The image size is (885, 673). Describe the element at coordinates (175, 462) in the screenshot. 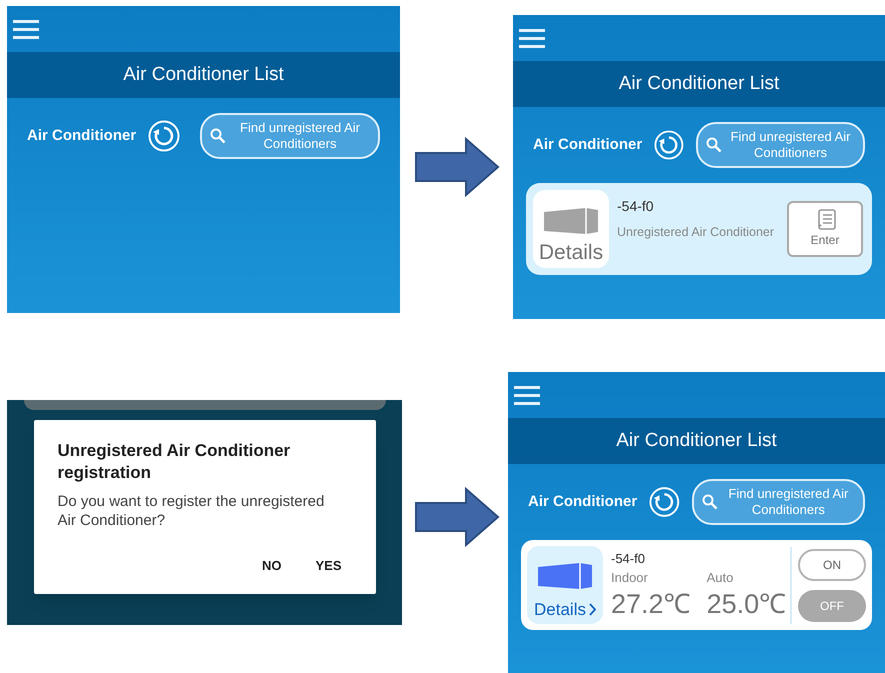

I see `dialog-title: Unregistered Air Conditioner registration` at that location.